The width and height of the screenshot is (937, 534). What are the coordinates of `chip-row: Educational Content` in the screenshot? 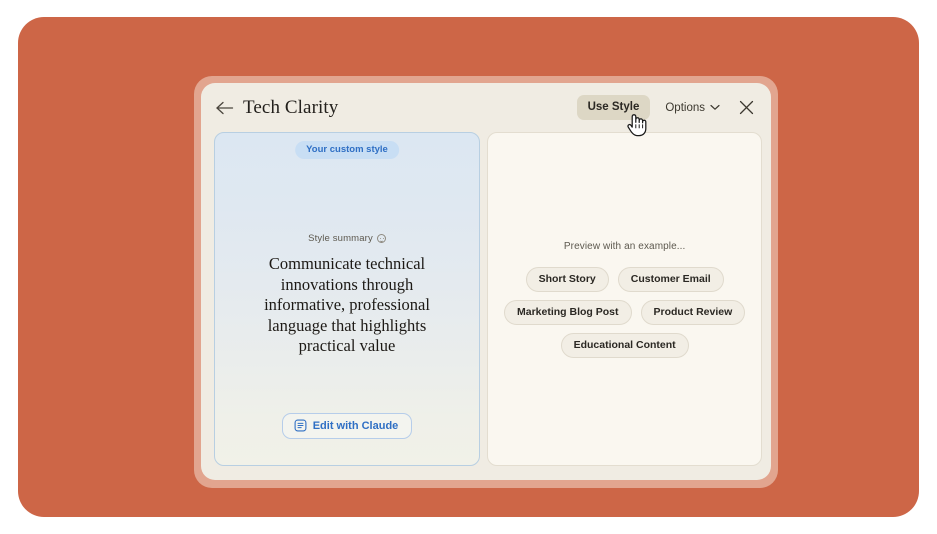 It's located at (624, 345).